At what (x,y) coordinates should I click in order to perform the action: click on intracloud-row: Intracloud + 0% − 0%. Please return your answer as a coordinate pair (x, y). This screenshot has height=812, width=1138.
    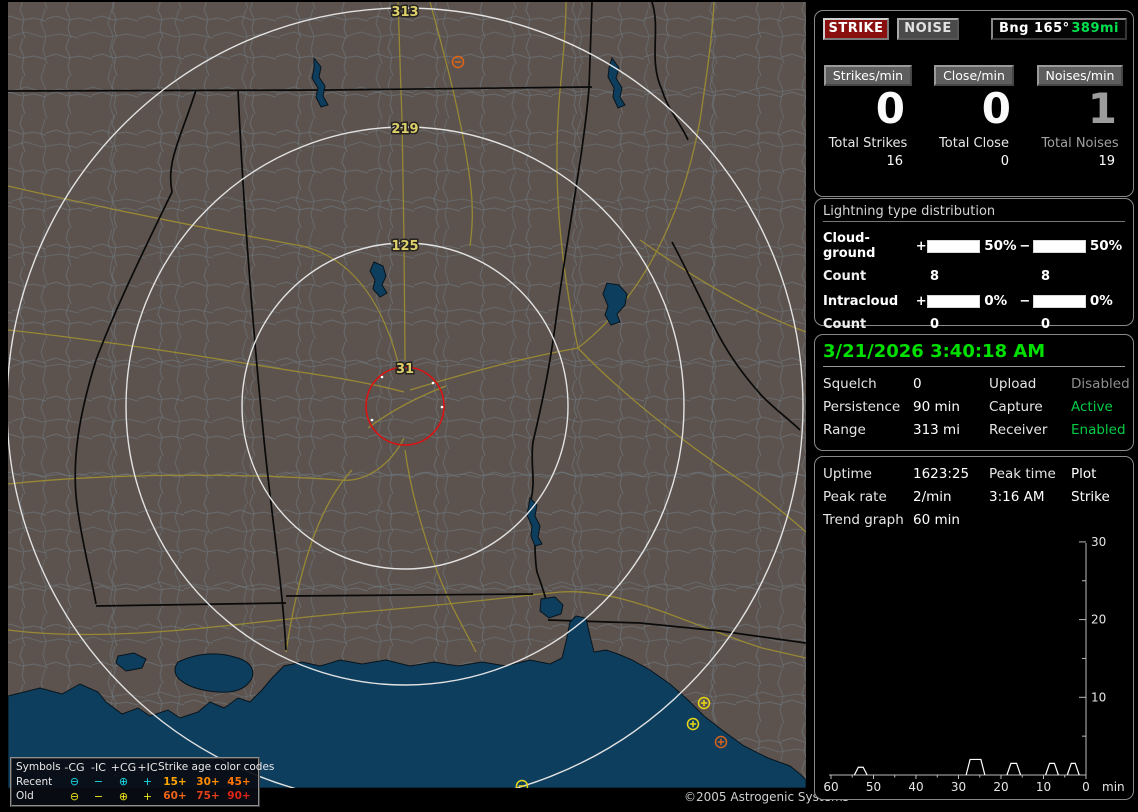
    Looking at the image, I should click on (974, 301).